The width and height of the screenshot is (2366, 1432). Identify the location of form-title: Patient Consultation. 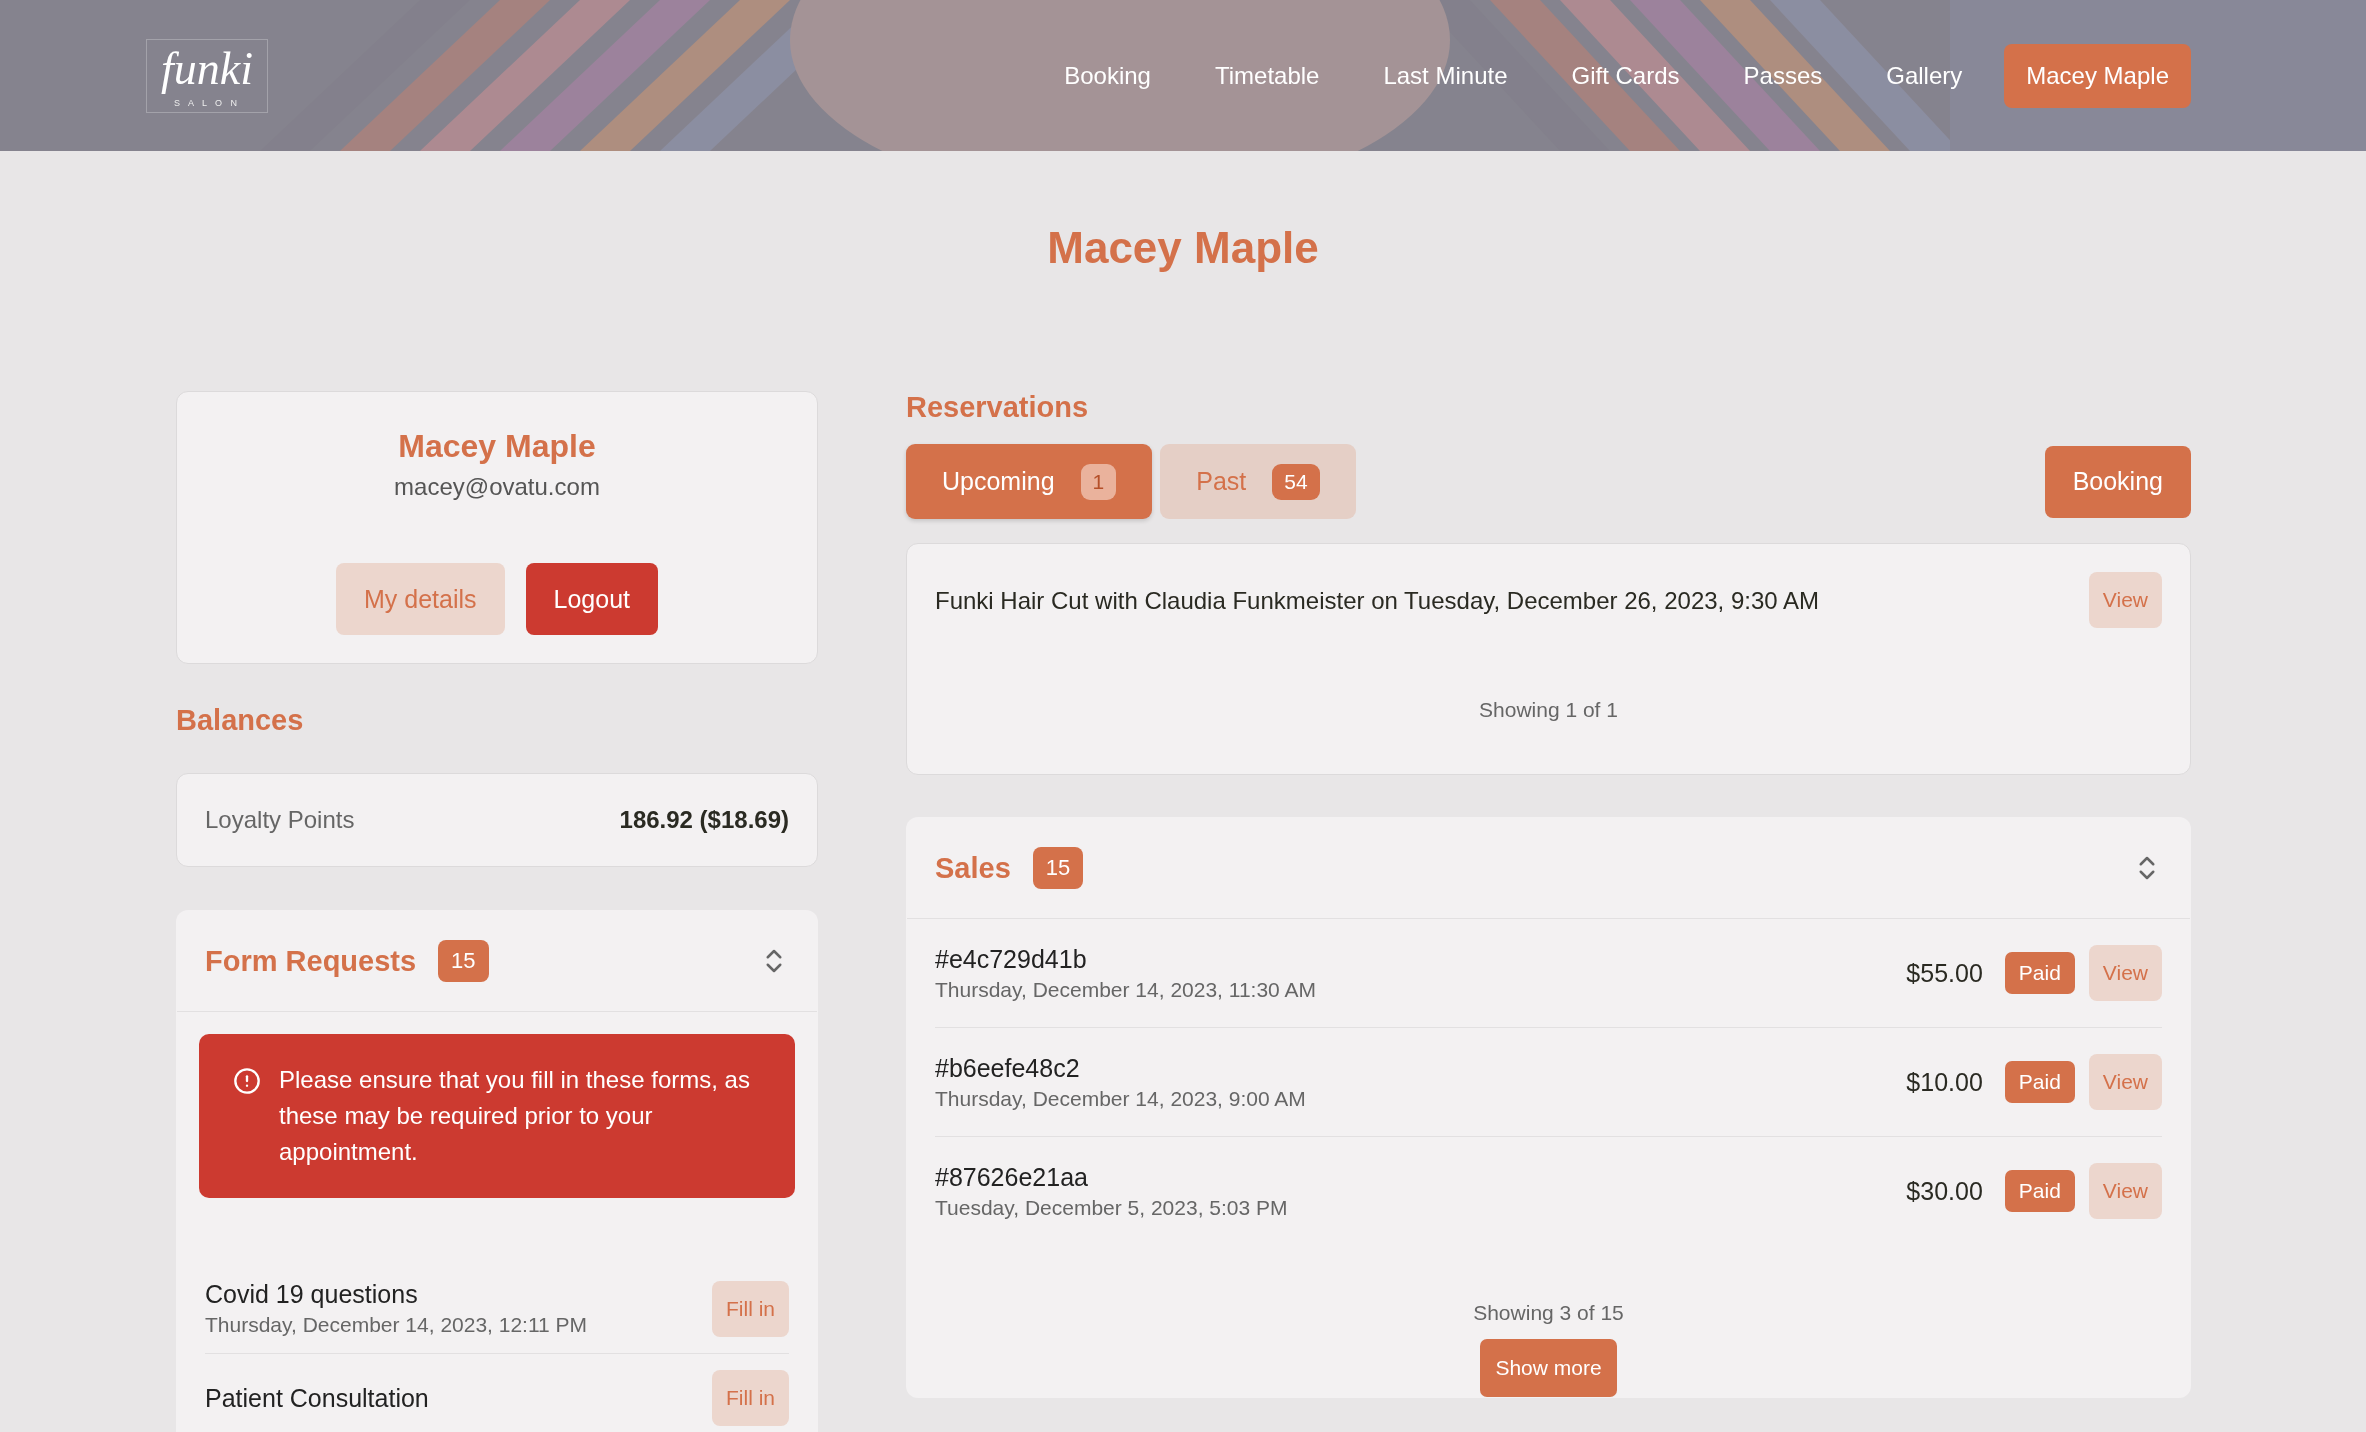
(317, 1398).